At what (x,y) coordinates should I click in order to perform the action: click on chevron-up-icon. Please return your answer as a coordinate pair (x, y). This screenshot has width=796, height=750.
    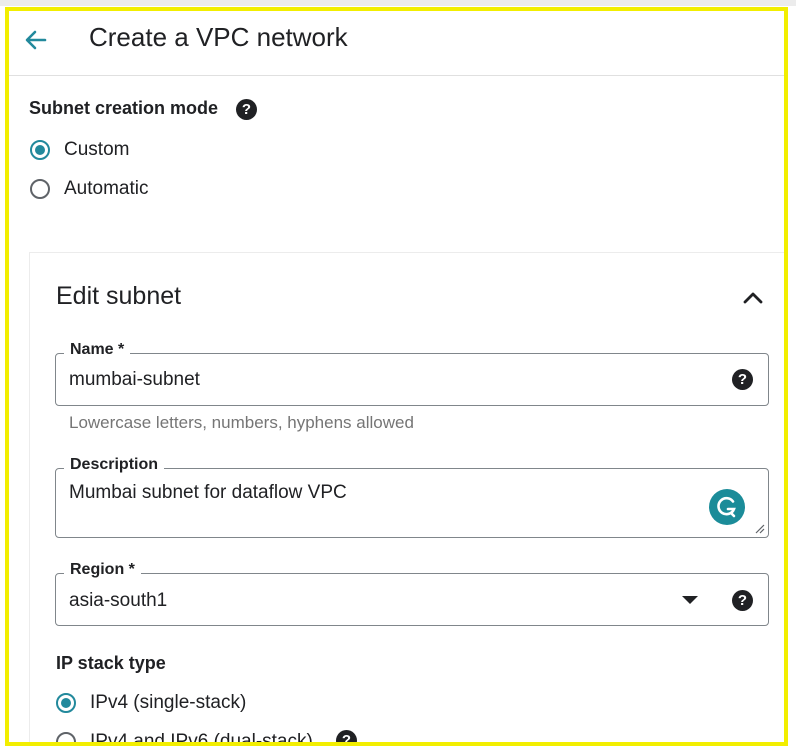
    Looking at the image, I should click on (753, 298).